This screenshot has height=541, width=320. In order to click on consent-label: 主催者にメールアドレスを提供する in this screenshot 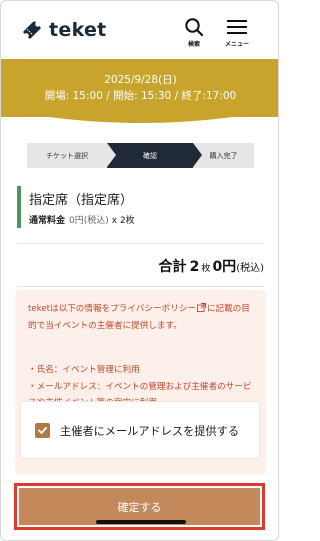, I will do `click(150, 431)`.